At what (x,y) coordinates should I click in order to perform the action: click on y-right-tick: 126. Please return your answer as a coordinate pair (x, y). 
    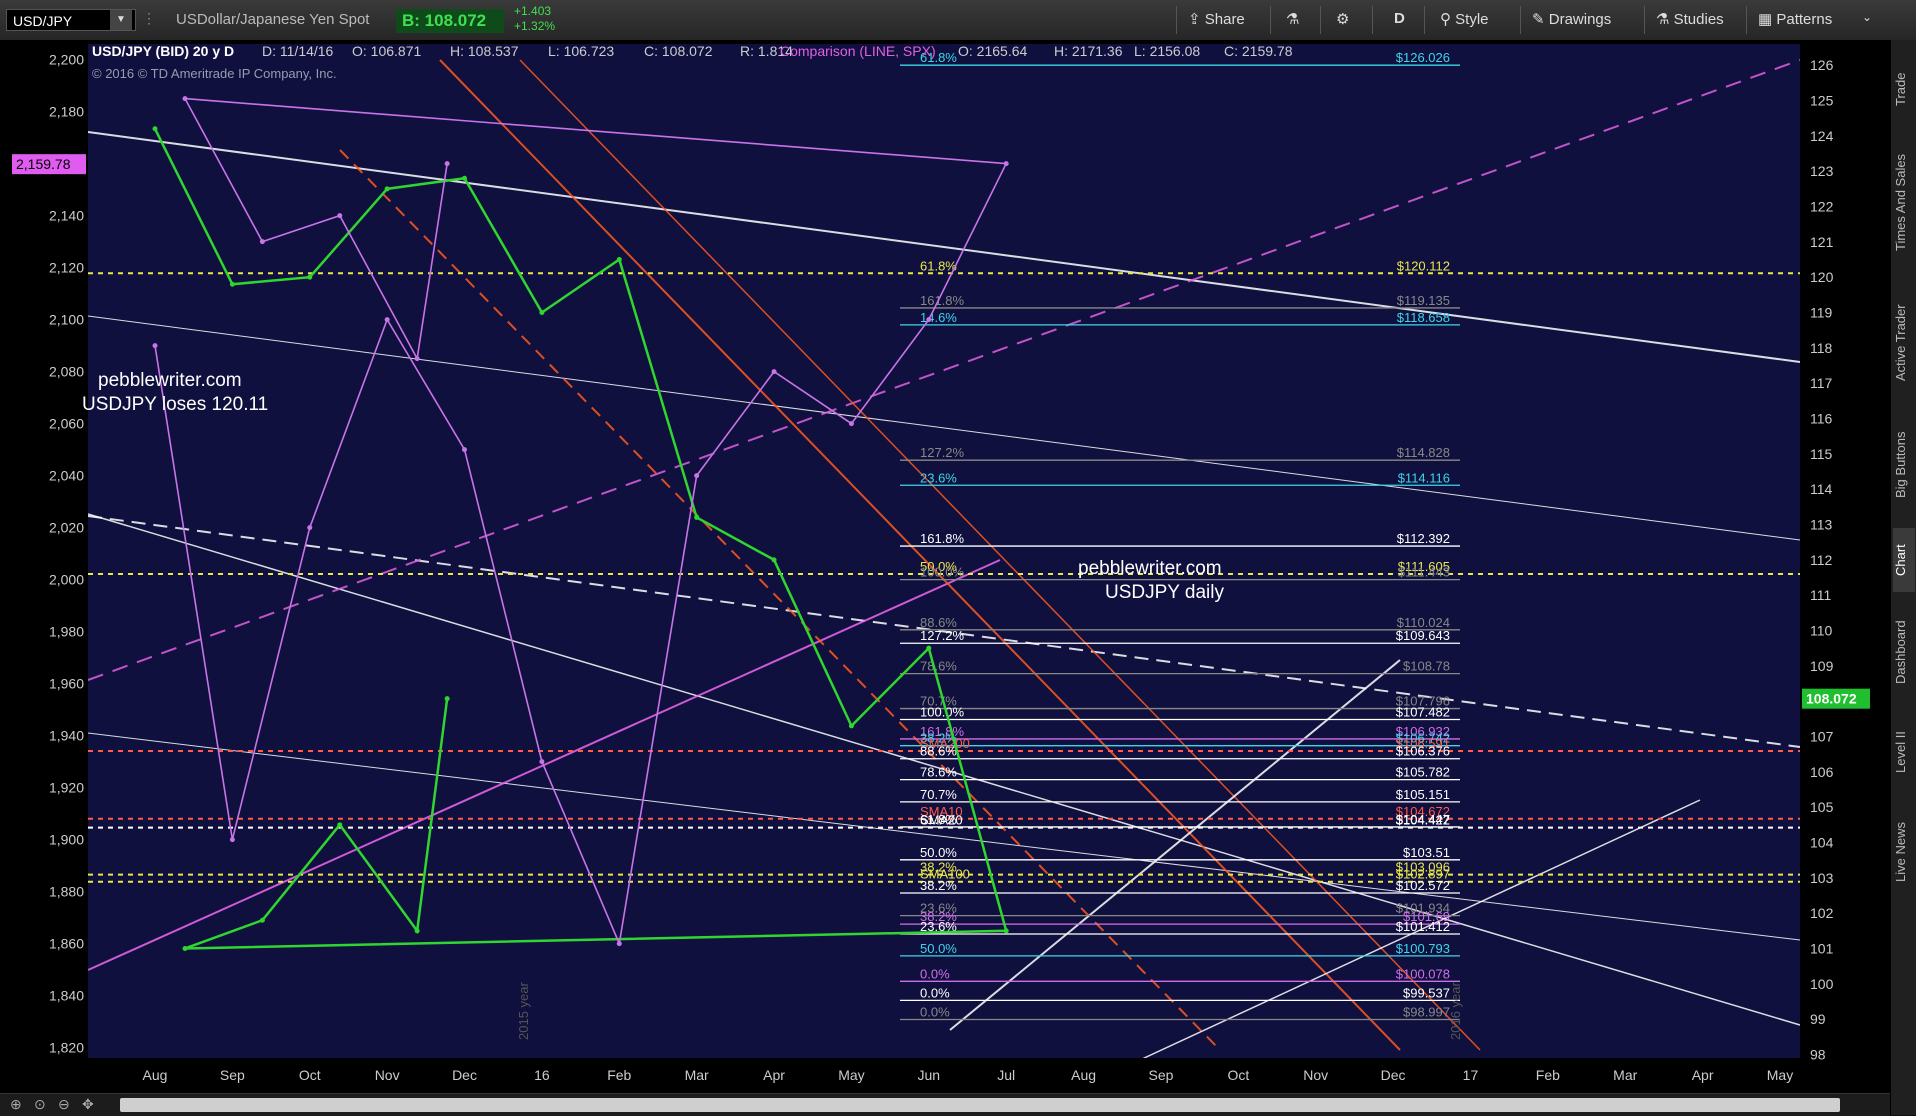
    Looking at the image, I should click on (1822, 65).